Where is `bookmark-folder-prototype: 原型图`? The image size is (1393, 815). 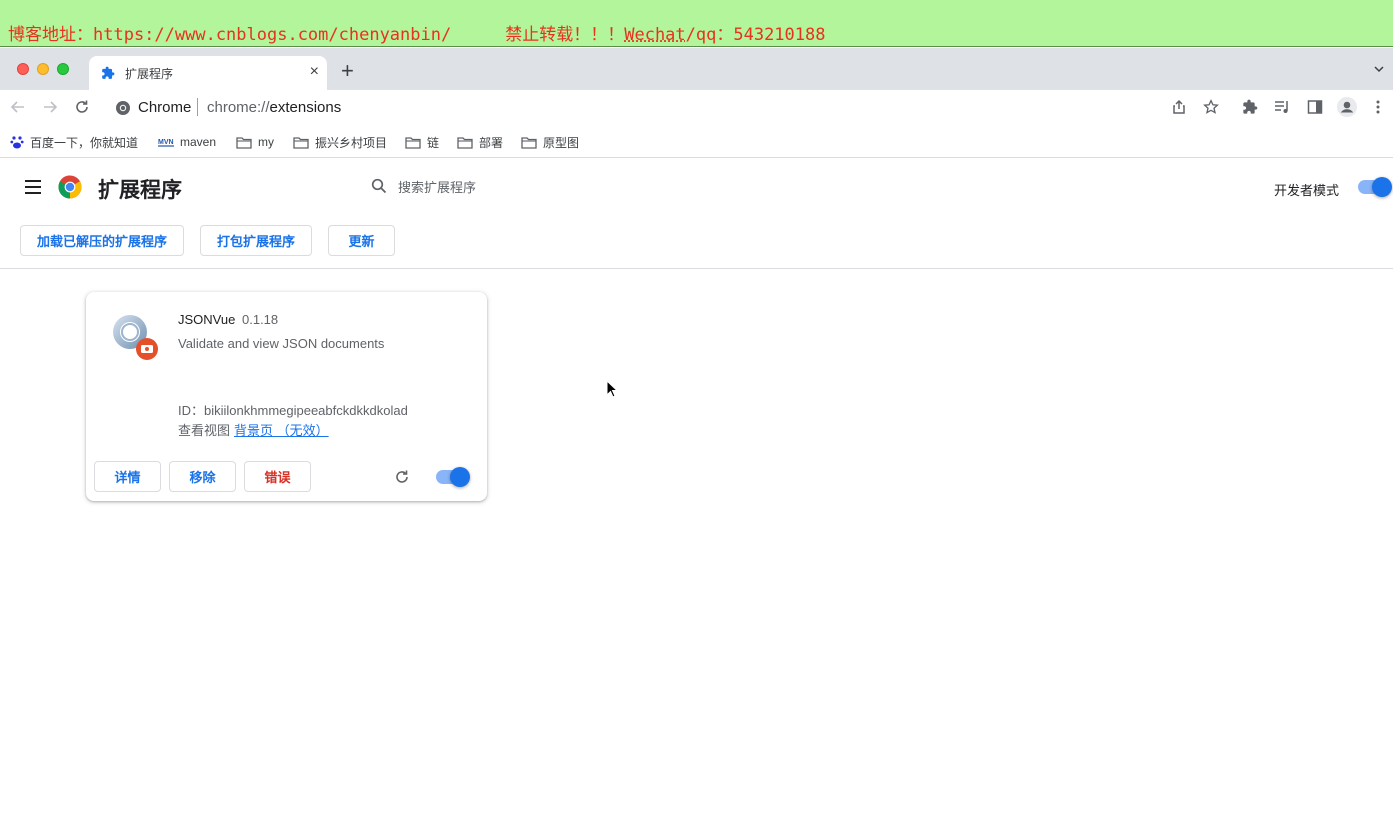
bookmark-folder-prototype: 原型图 is located at coordinates (550, 142).